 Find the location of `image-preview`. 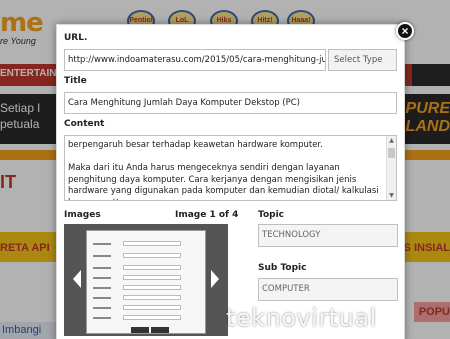

image-preview is located at coordinates (146, 282).